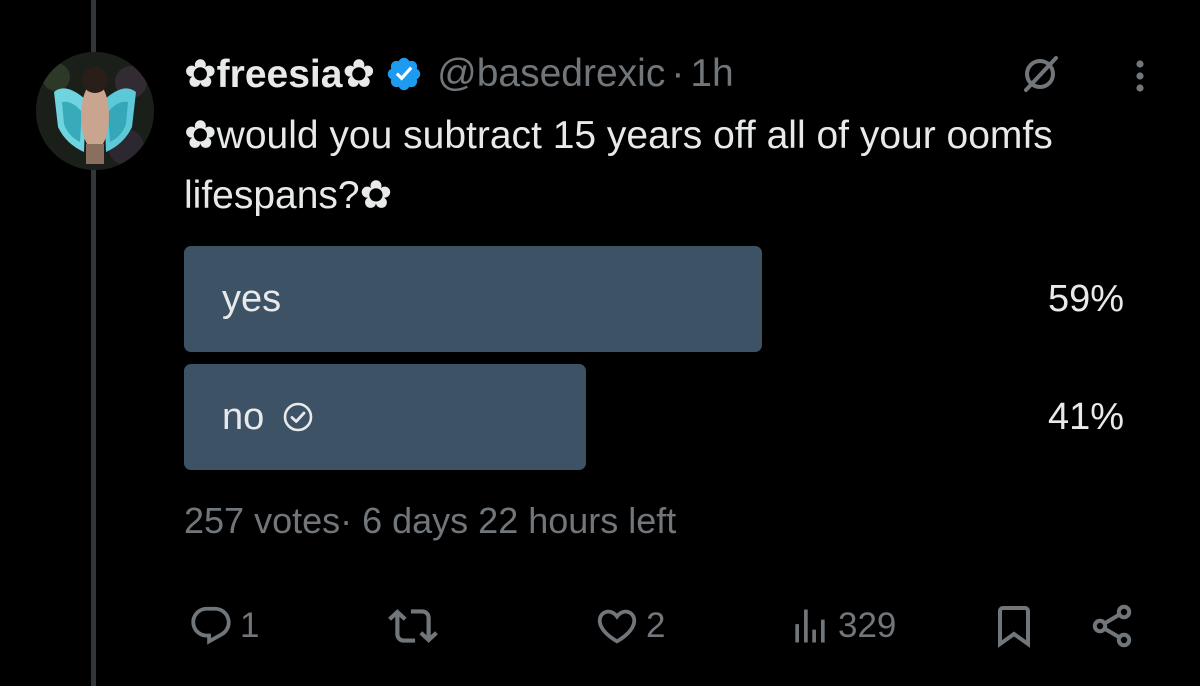  What do you see at coordinates (250, 625) in the screenshot?
I see `reply-count: 1` at bounding box center [250, 625].